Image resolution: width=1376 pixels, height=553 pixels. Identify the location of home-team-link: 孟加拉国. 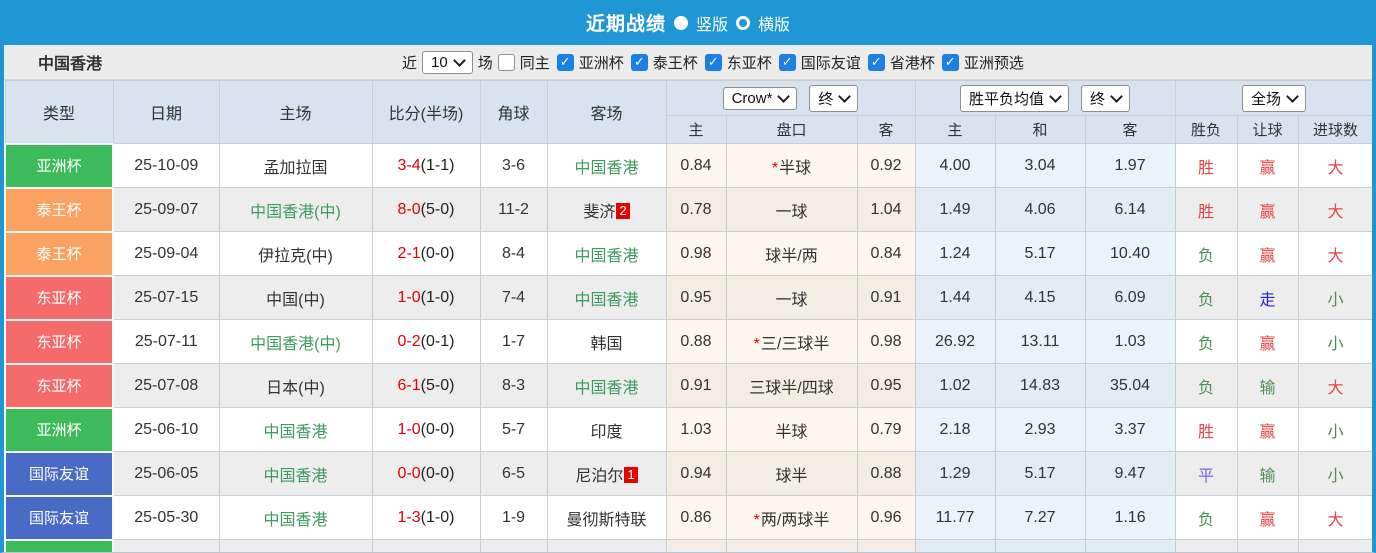
(295, 168).